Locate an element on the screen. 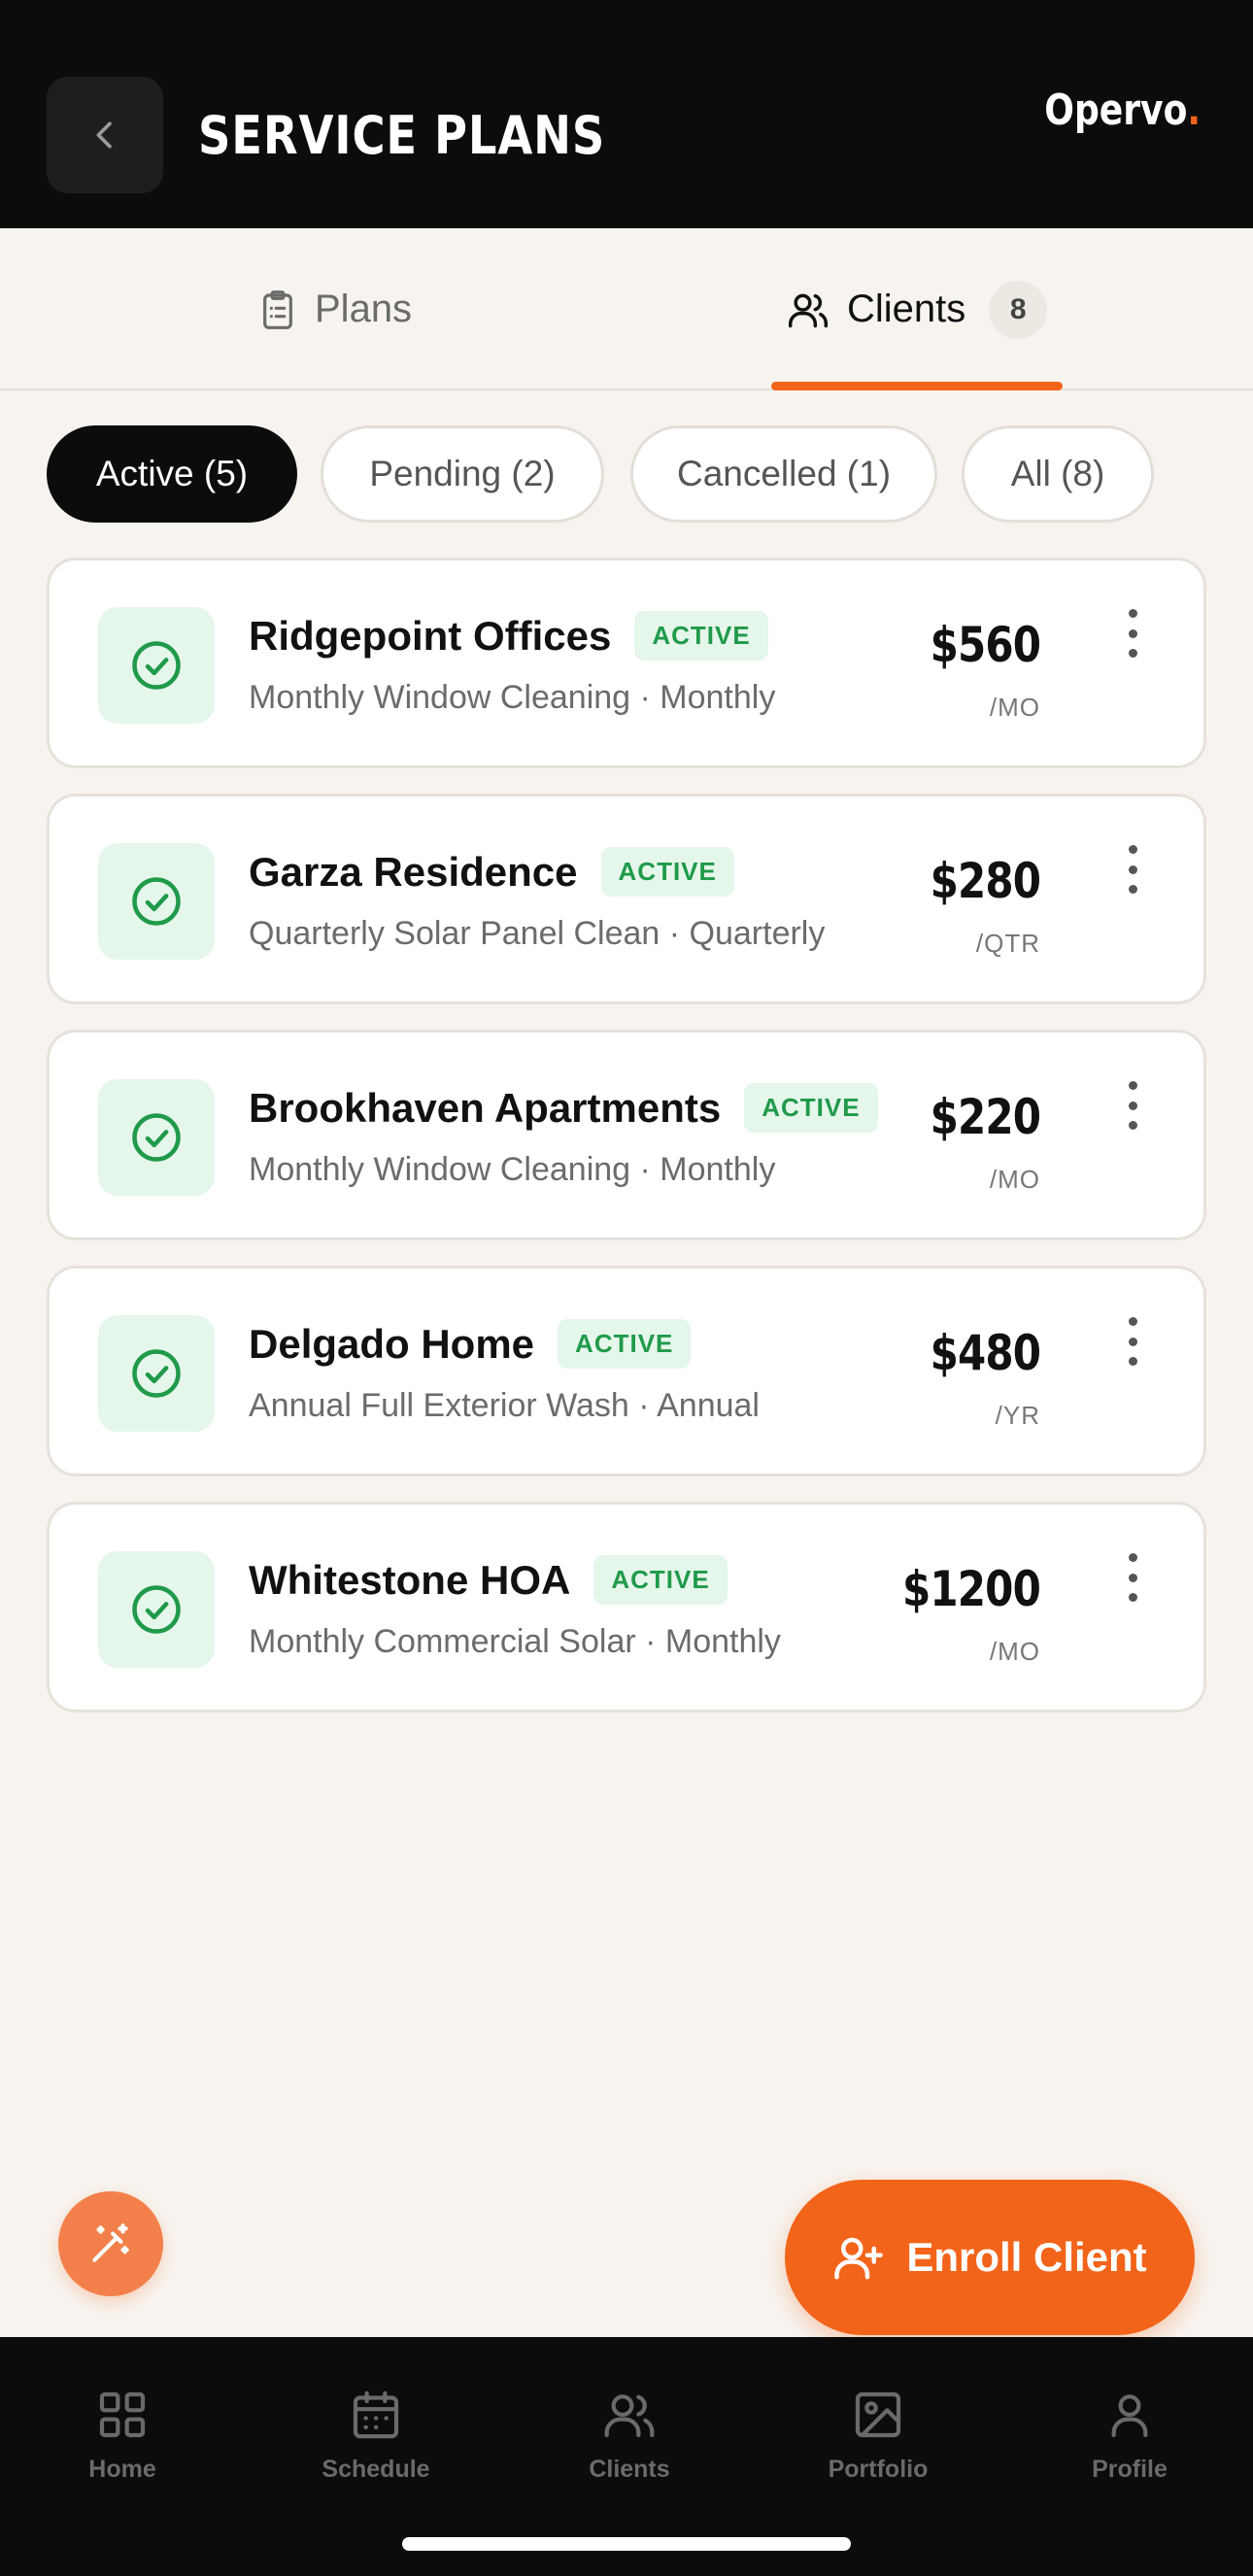 The image size is (1253, 2576). home-indicator is located at coordinates (626, 2544).